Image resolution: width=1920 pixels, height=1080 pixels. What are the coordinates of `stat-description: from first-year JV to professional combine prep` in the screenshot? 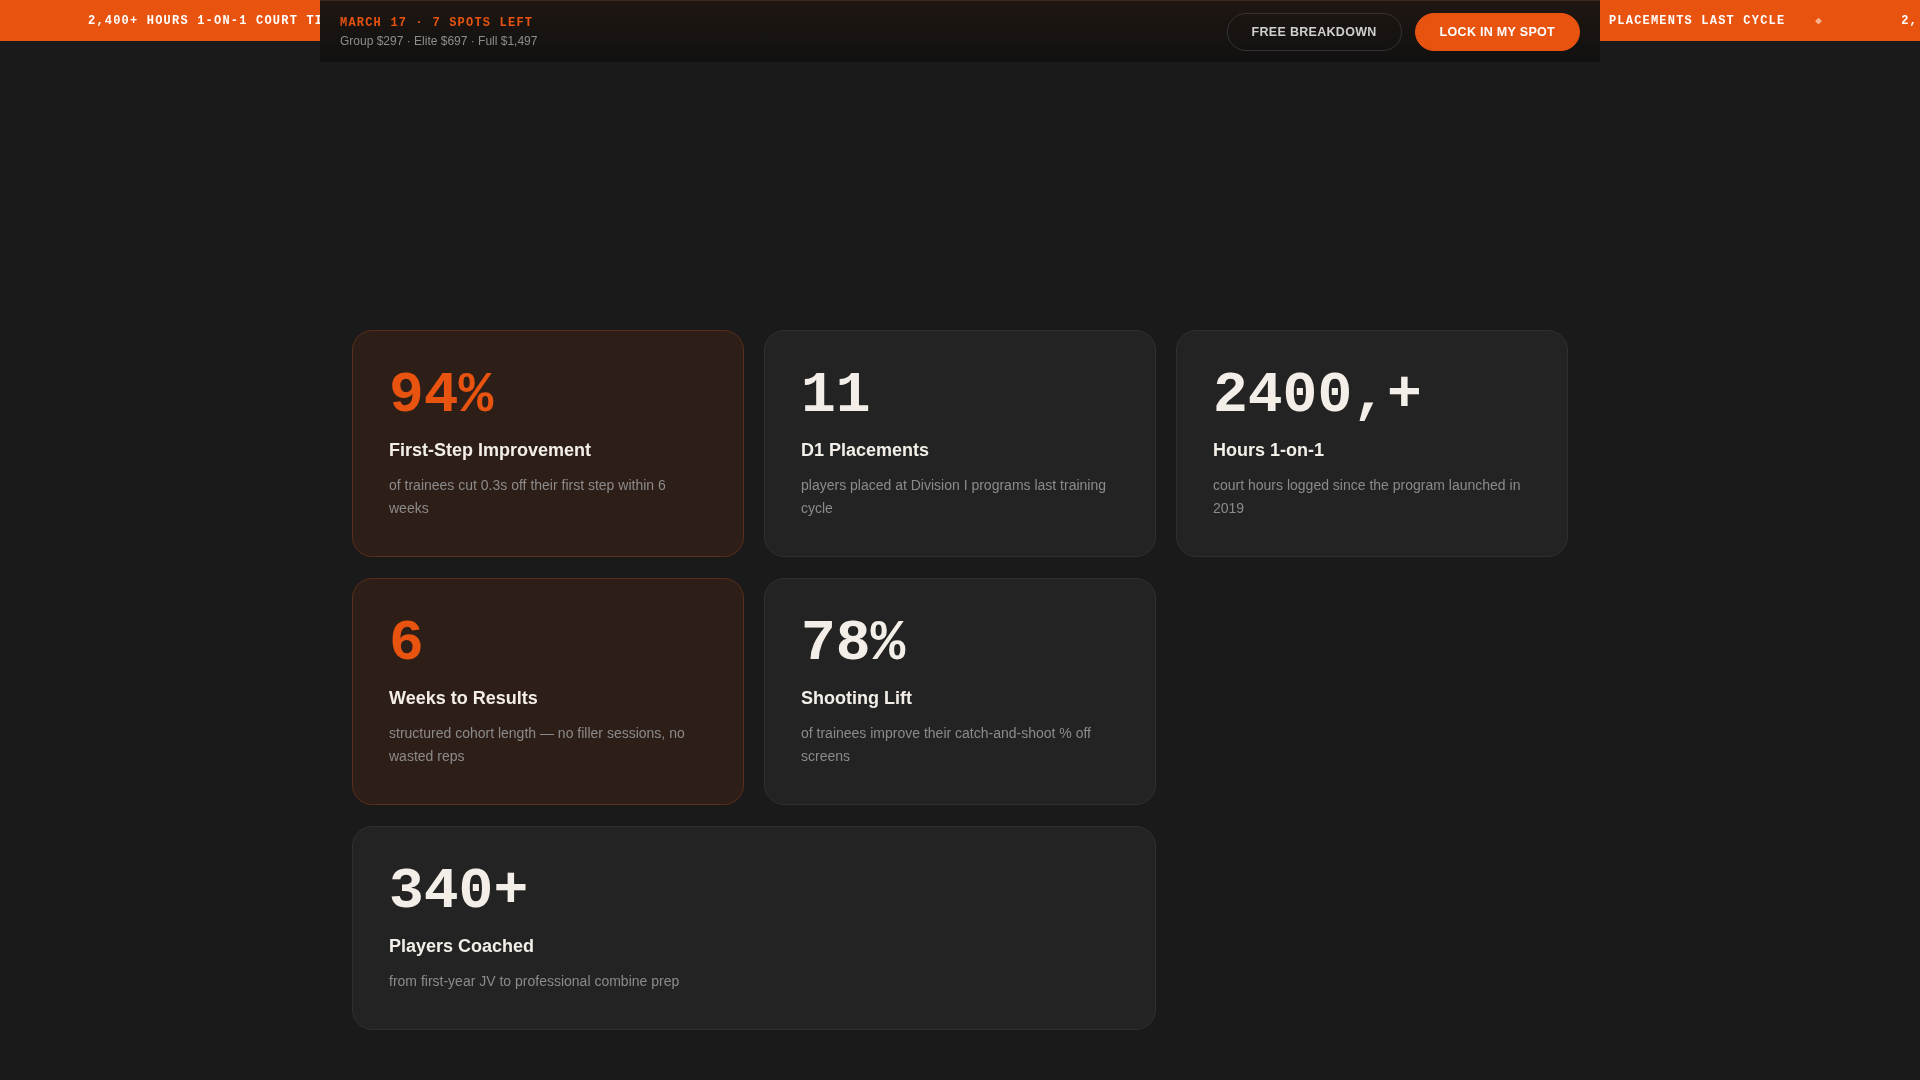 It's located at (535, 981).